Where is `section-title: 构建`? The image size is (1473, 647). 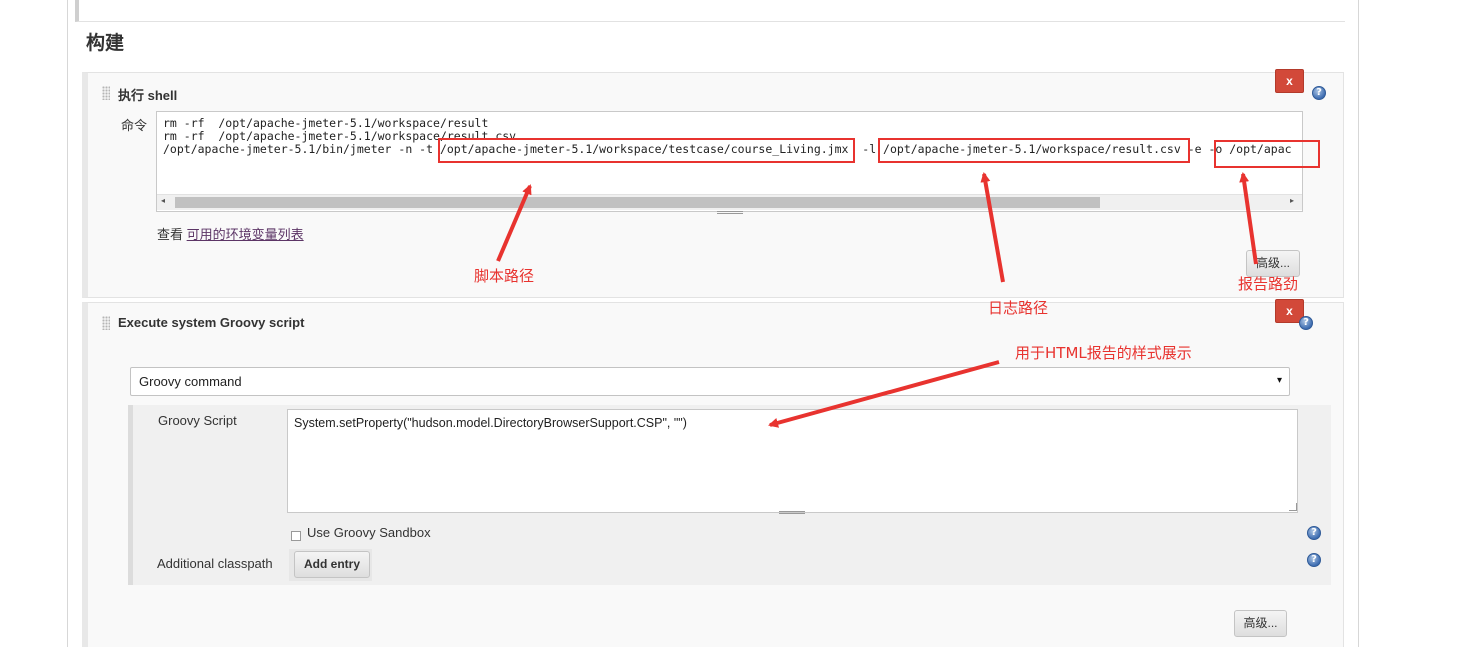
section-title: 构建 is located at coordinates (105, 43).